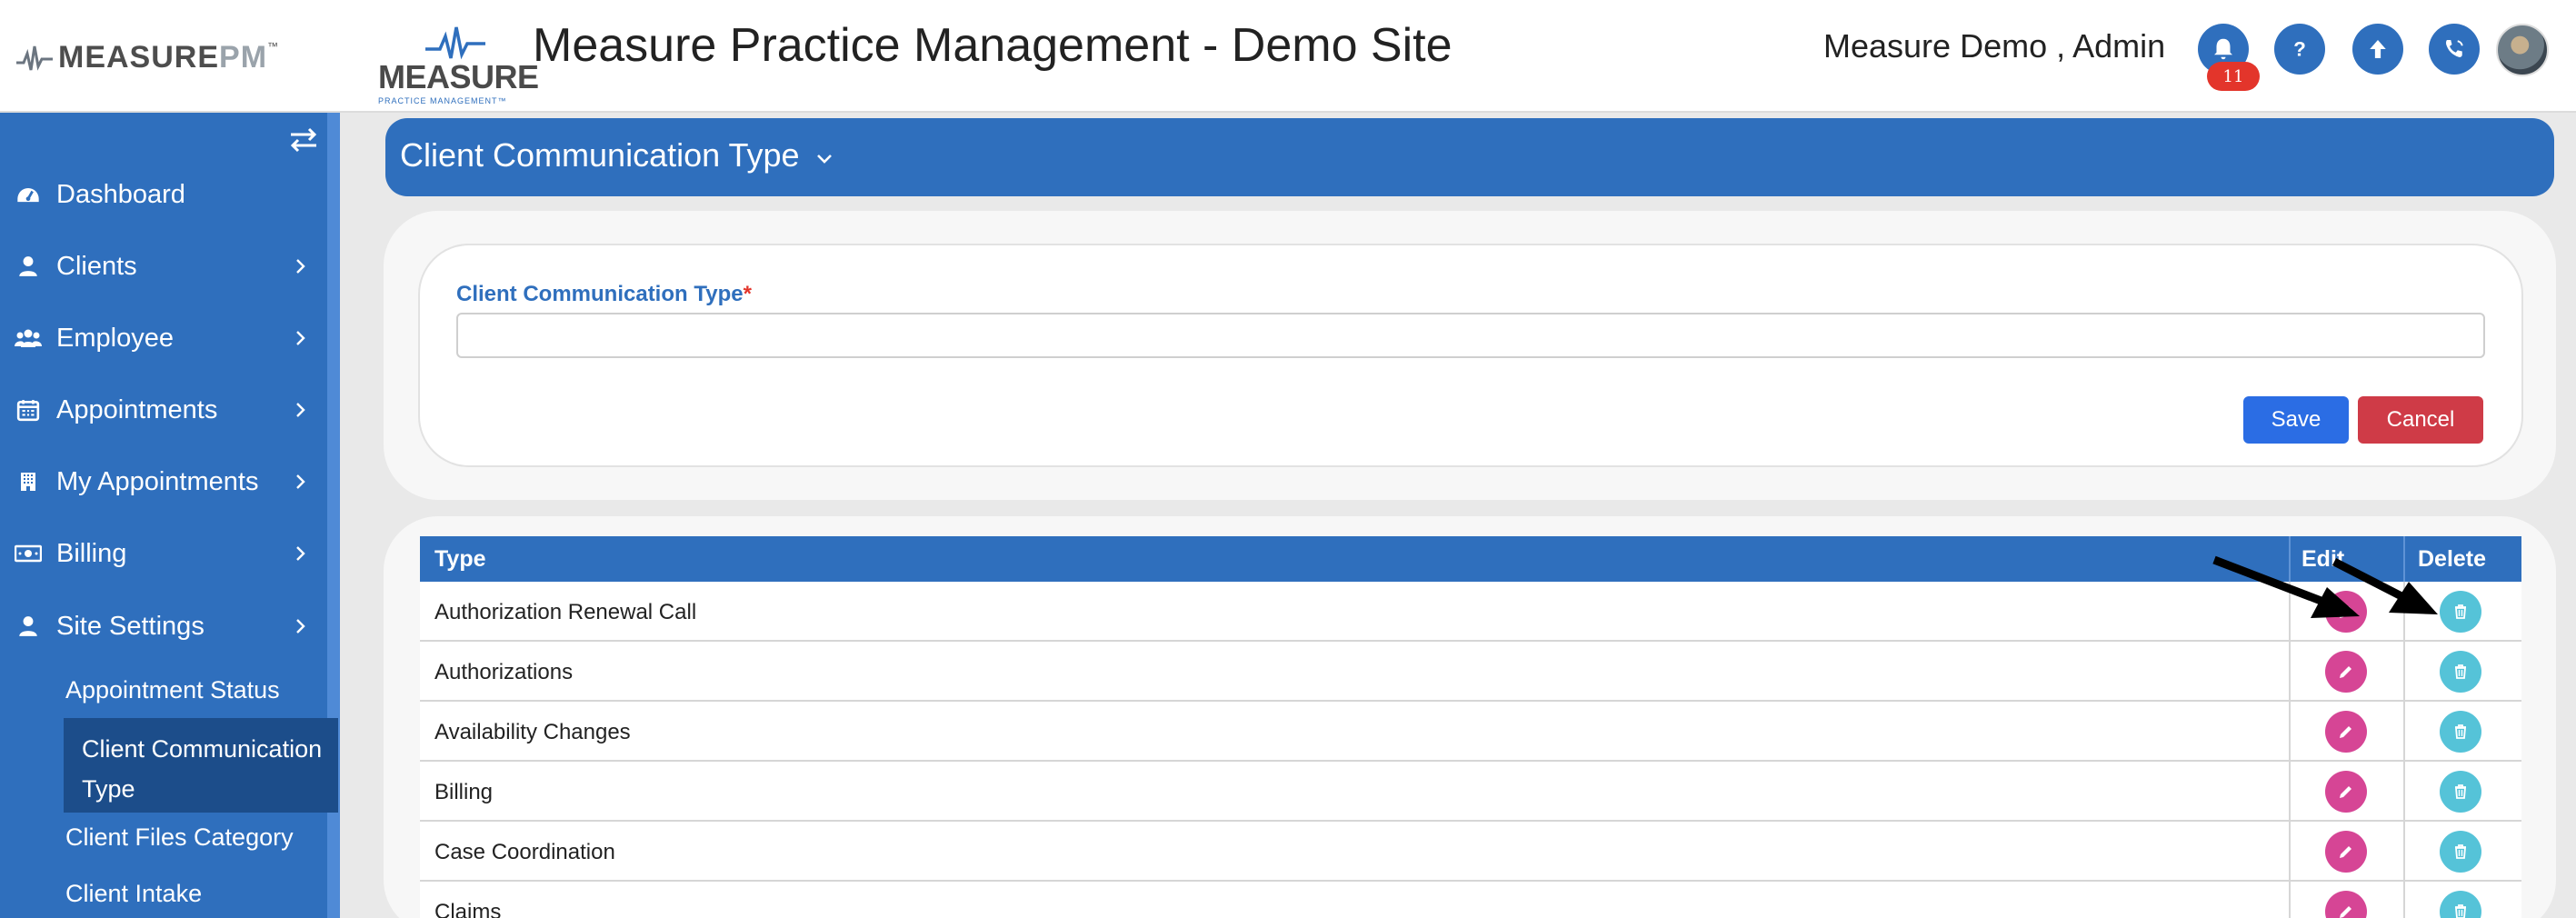  What do you see at coordinates (115, 338) in the screenshot?
I see `sidebar-item-label: Employee` at bounding box center [115, 338].